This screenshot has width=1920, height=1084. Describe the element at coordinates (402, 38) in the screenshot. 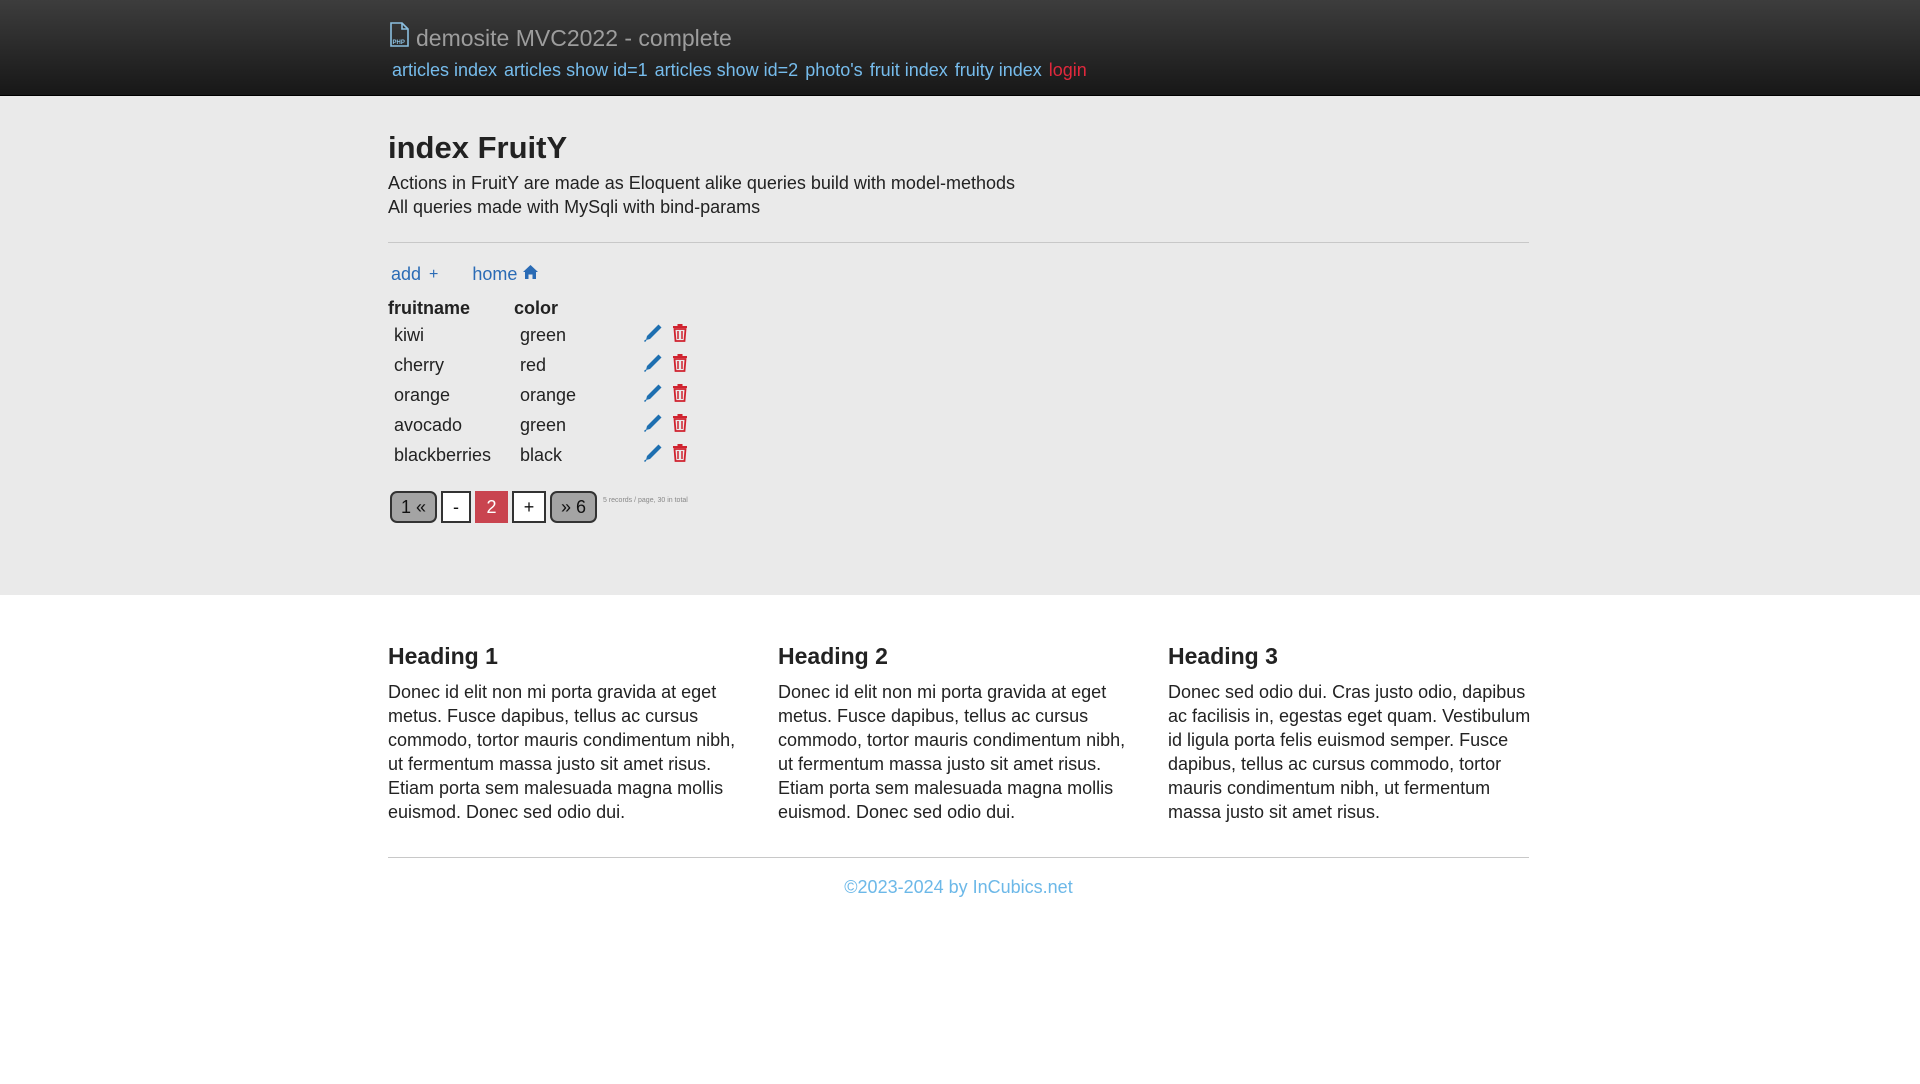

I see `php-file-icon: PHP` at that location.